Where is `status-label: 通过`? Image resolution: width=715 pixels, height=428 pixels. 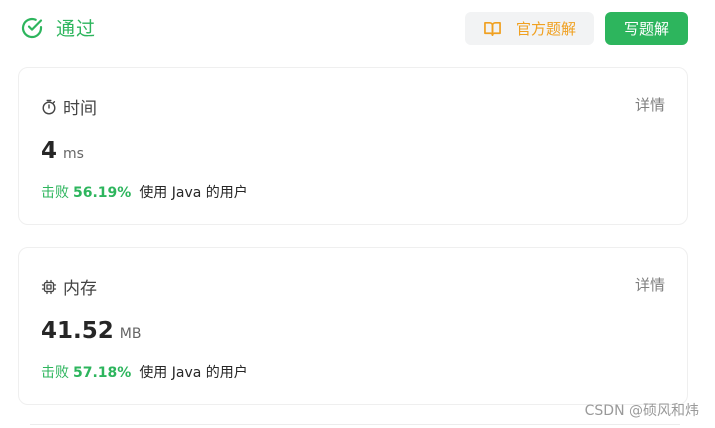 status-label: 通过 is located at coordinates (76, 29).